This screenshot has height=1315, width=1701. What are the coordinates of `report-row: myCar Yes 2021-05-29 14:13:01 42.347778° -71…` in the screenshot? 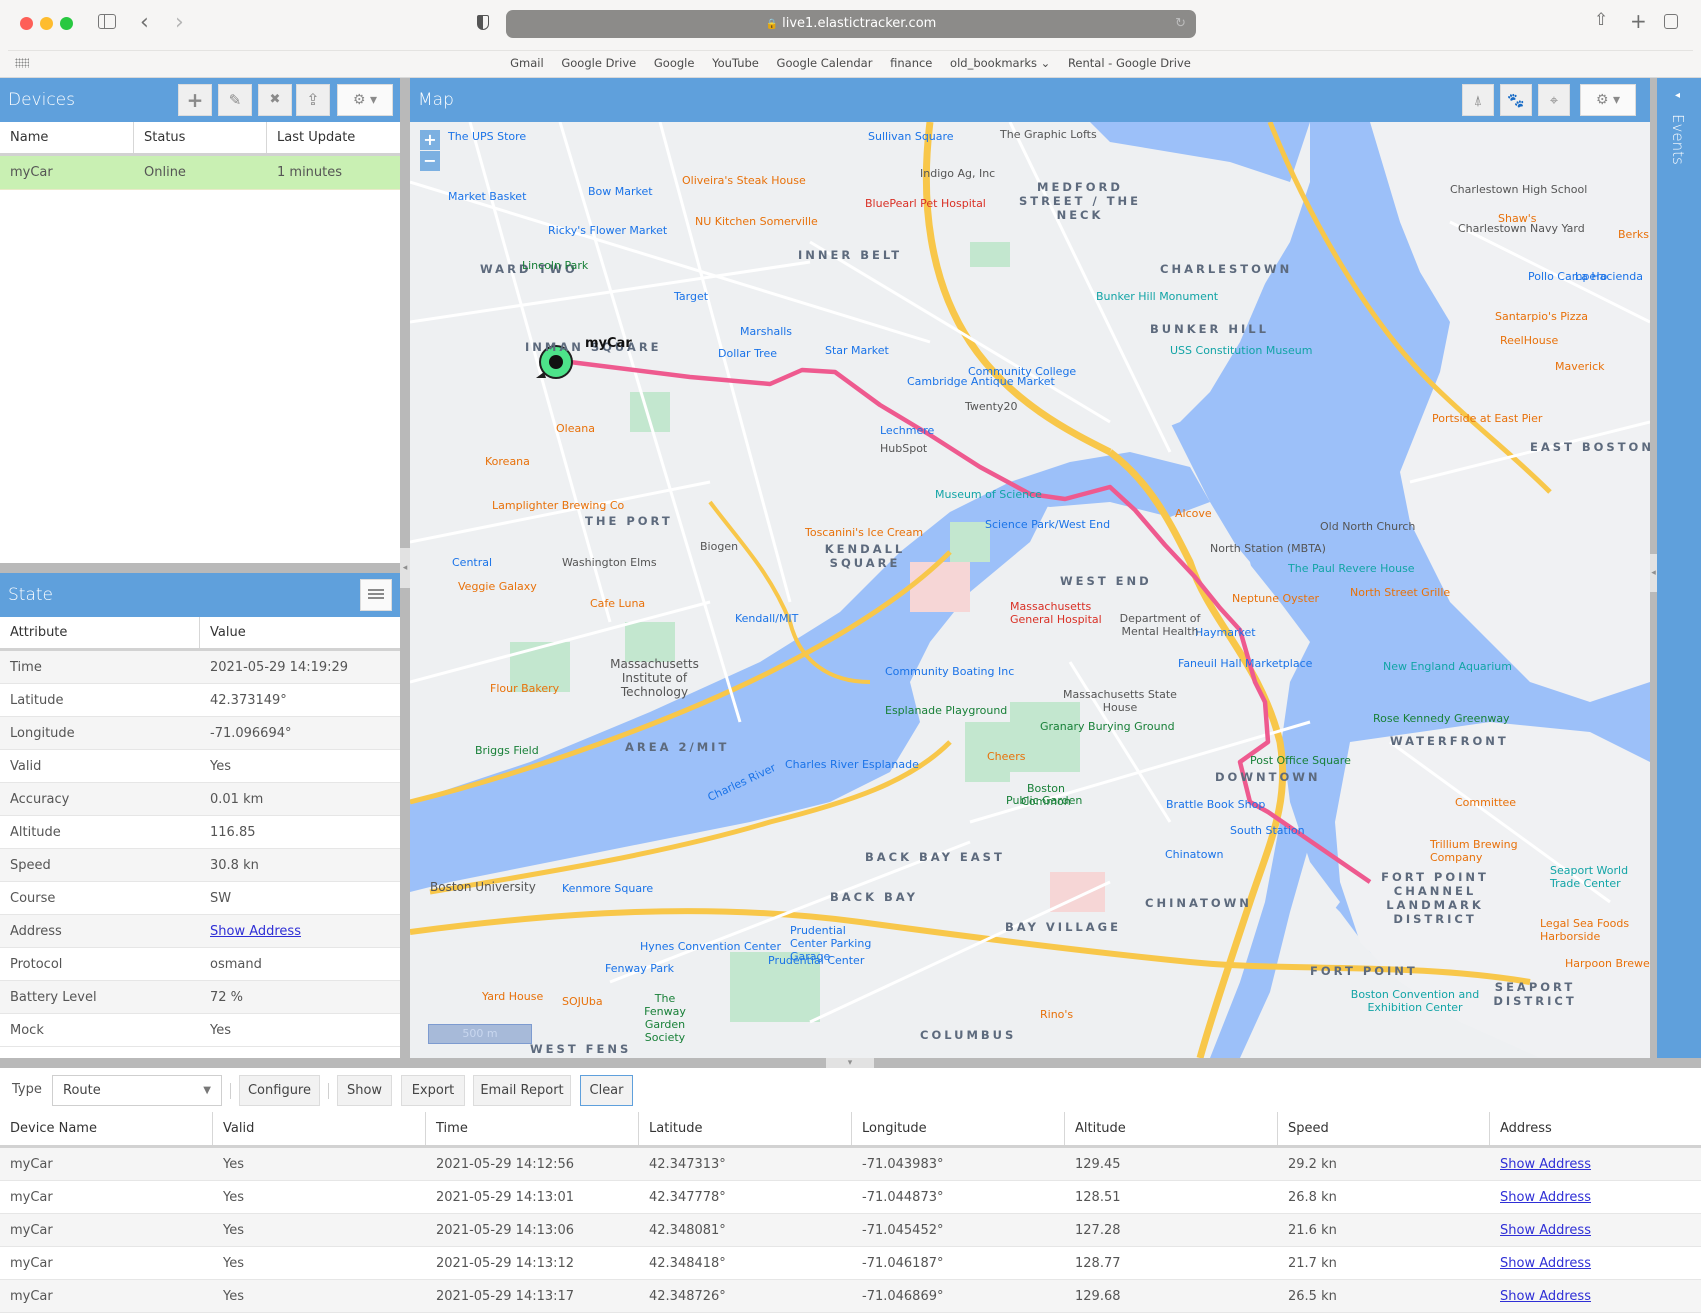 It's located at (850, 1197).